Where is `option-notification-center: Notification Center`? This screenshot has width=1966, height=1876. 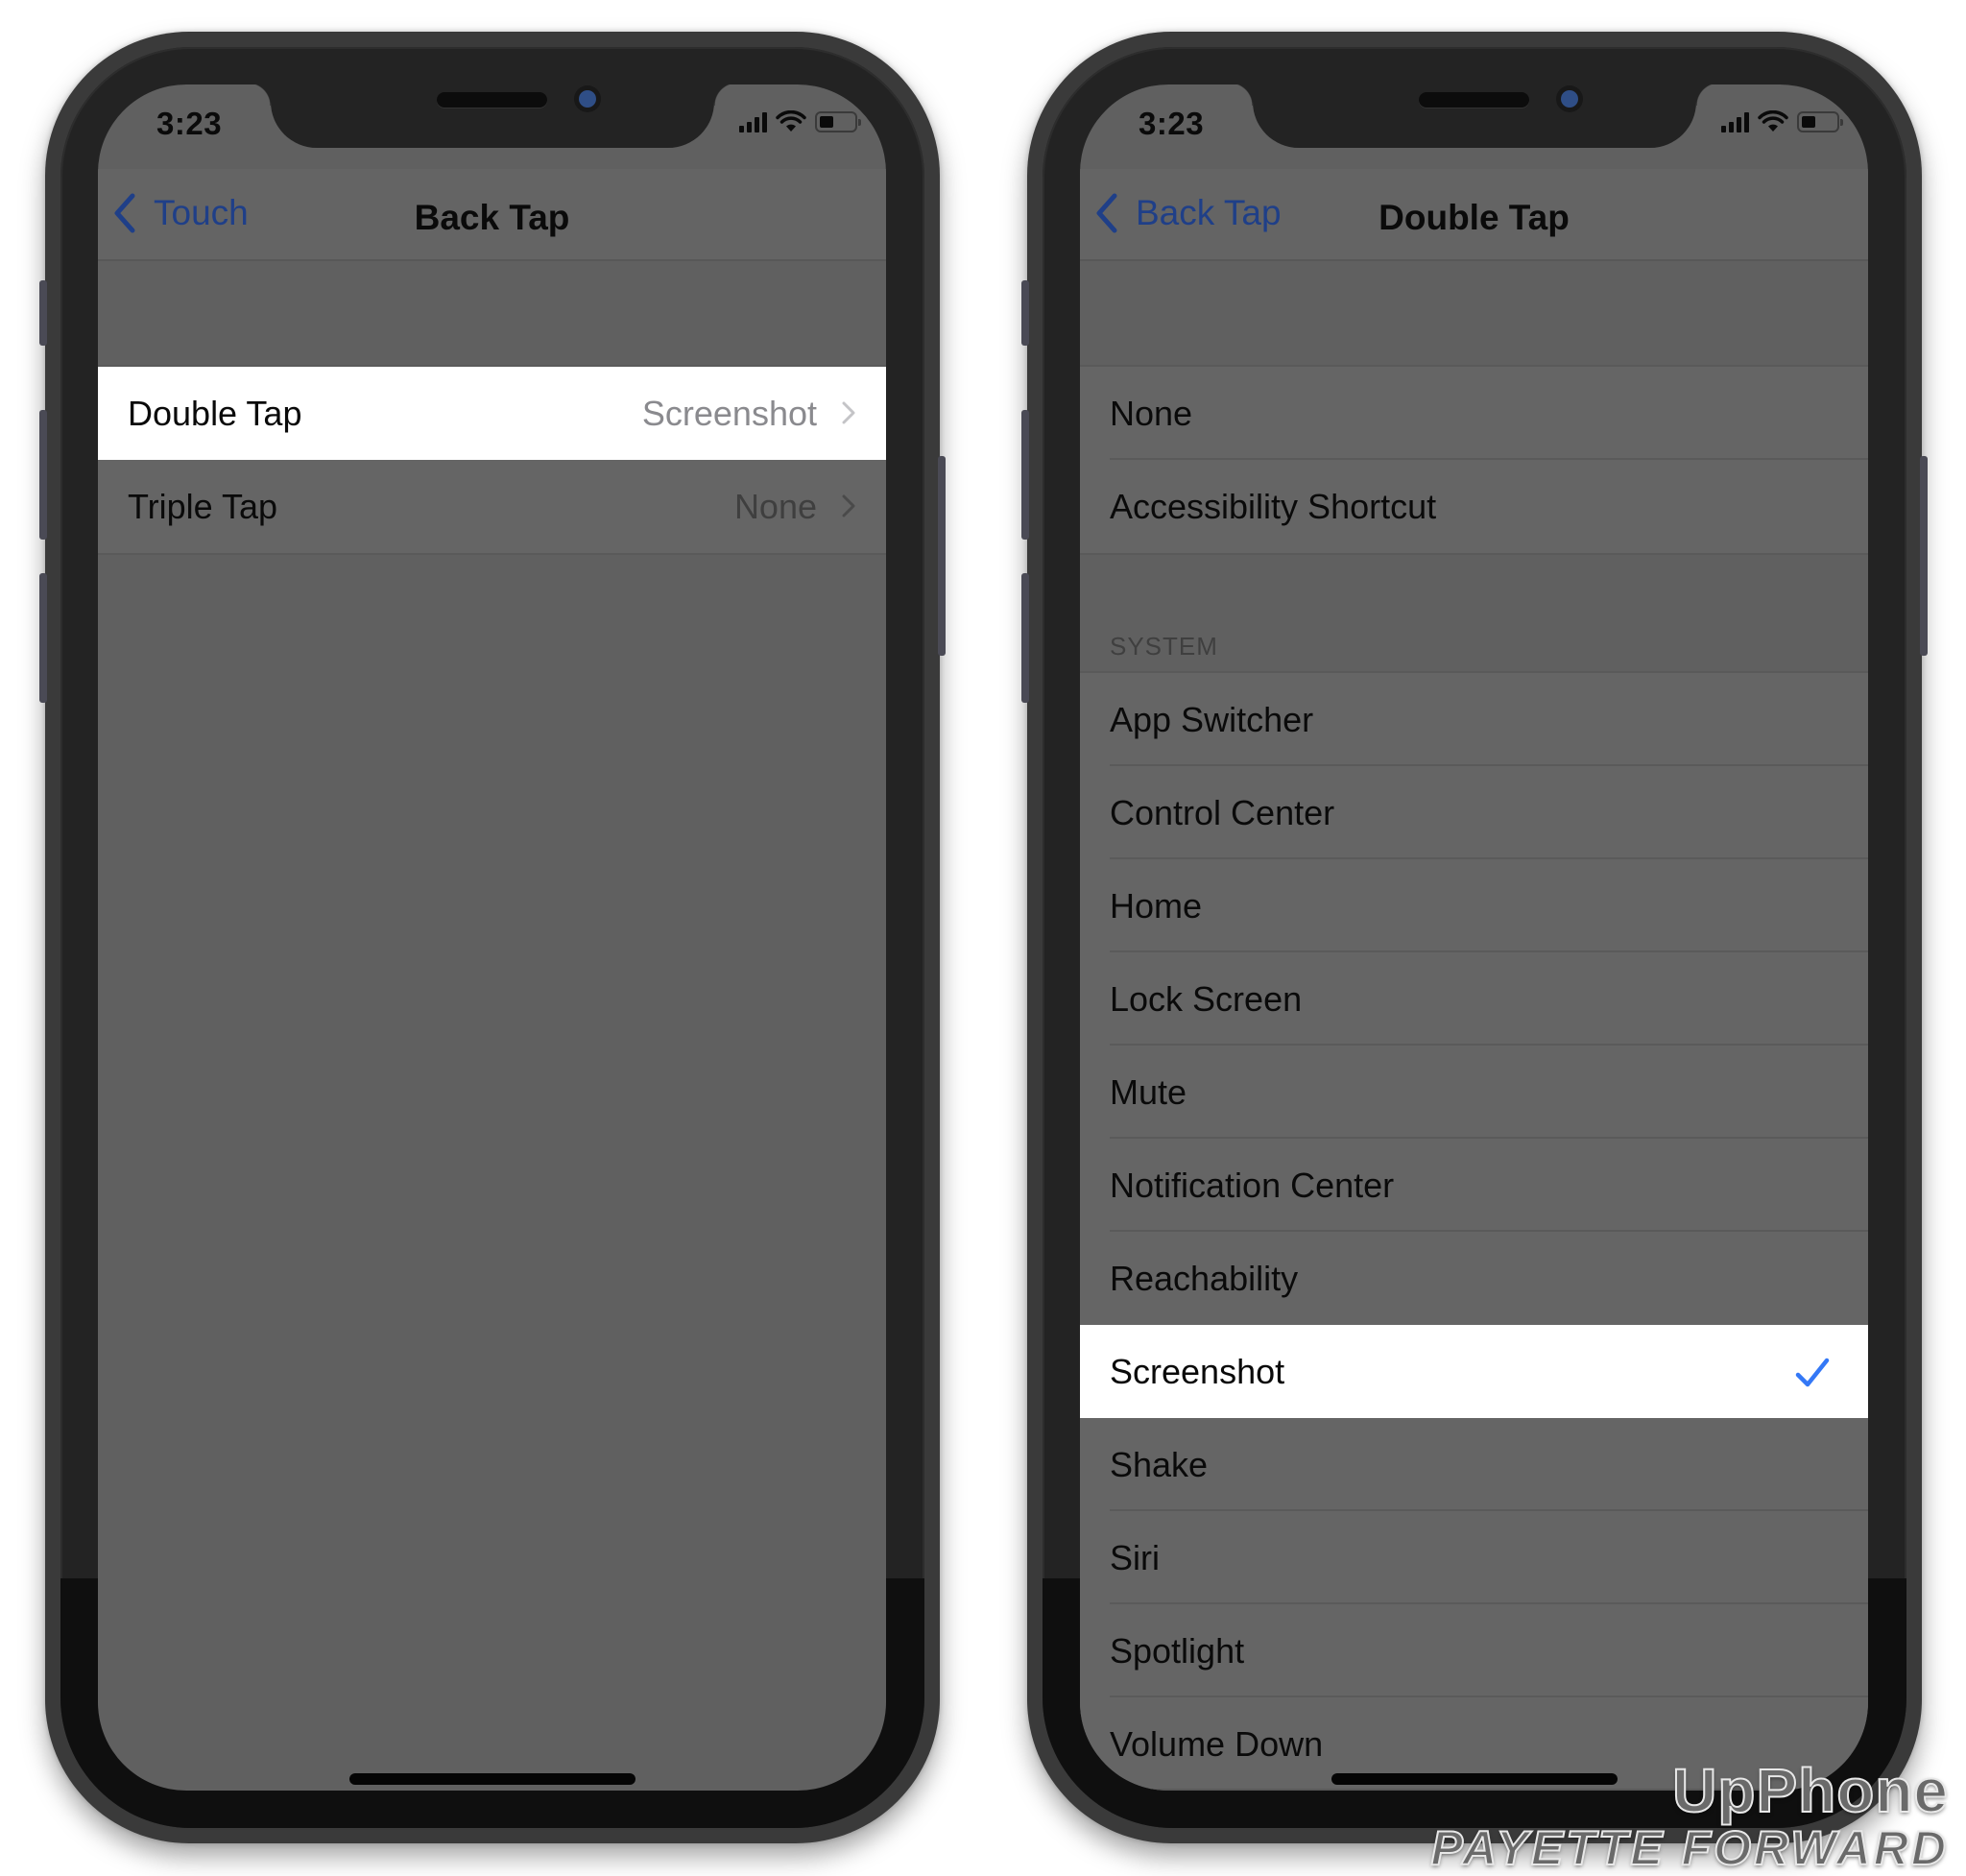
option-notification-center: Notification Center is located at coordinates (1474, 1186).